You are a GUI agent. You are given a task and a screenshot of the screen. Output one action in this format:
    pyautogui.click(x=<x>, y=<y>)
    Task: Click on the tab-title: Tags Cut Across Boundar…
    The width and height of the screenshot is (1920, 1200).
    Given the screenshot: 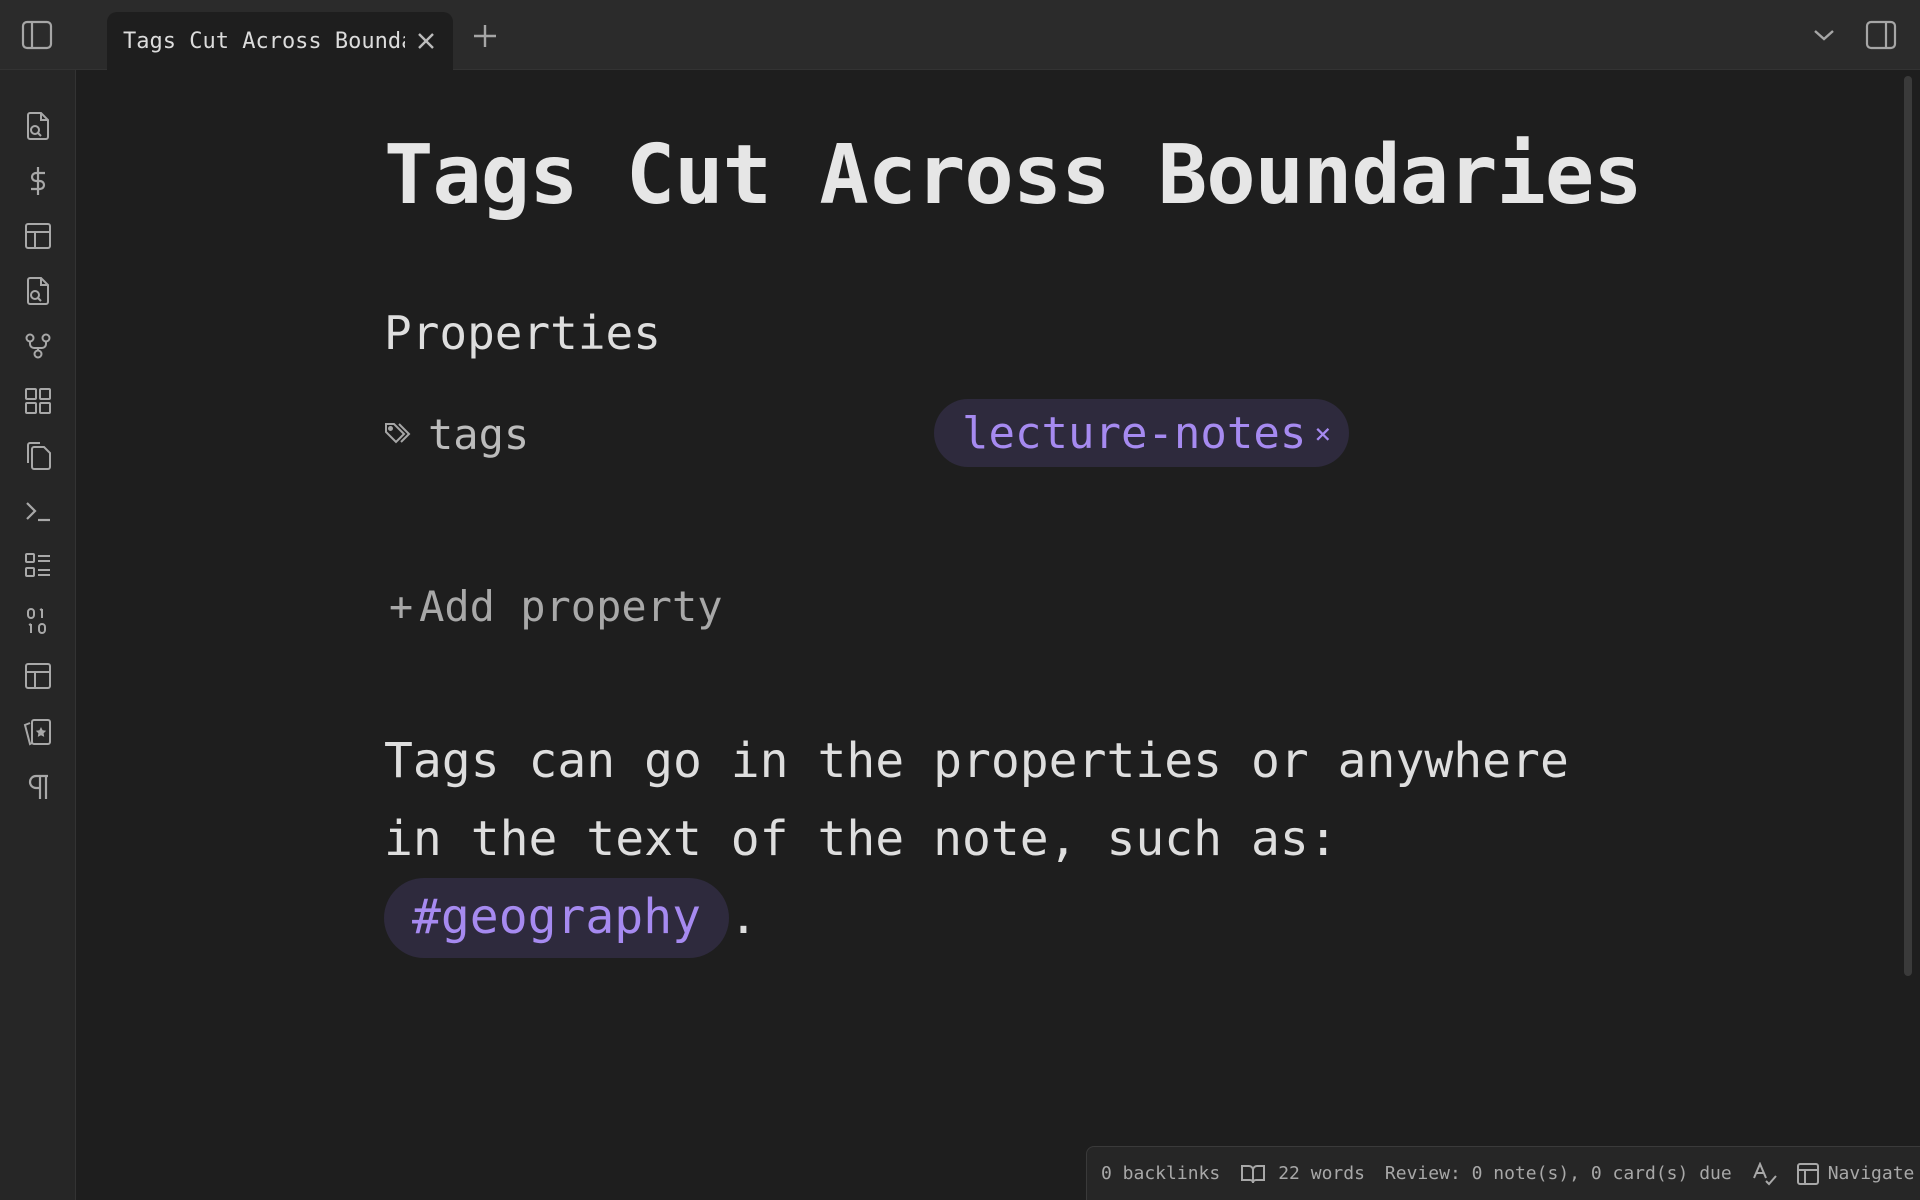 What is the action you would take?
    pyautogui.click(x=264, y=41)
    